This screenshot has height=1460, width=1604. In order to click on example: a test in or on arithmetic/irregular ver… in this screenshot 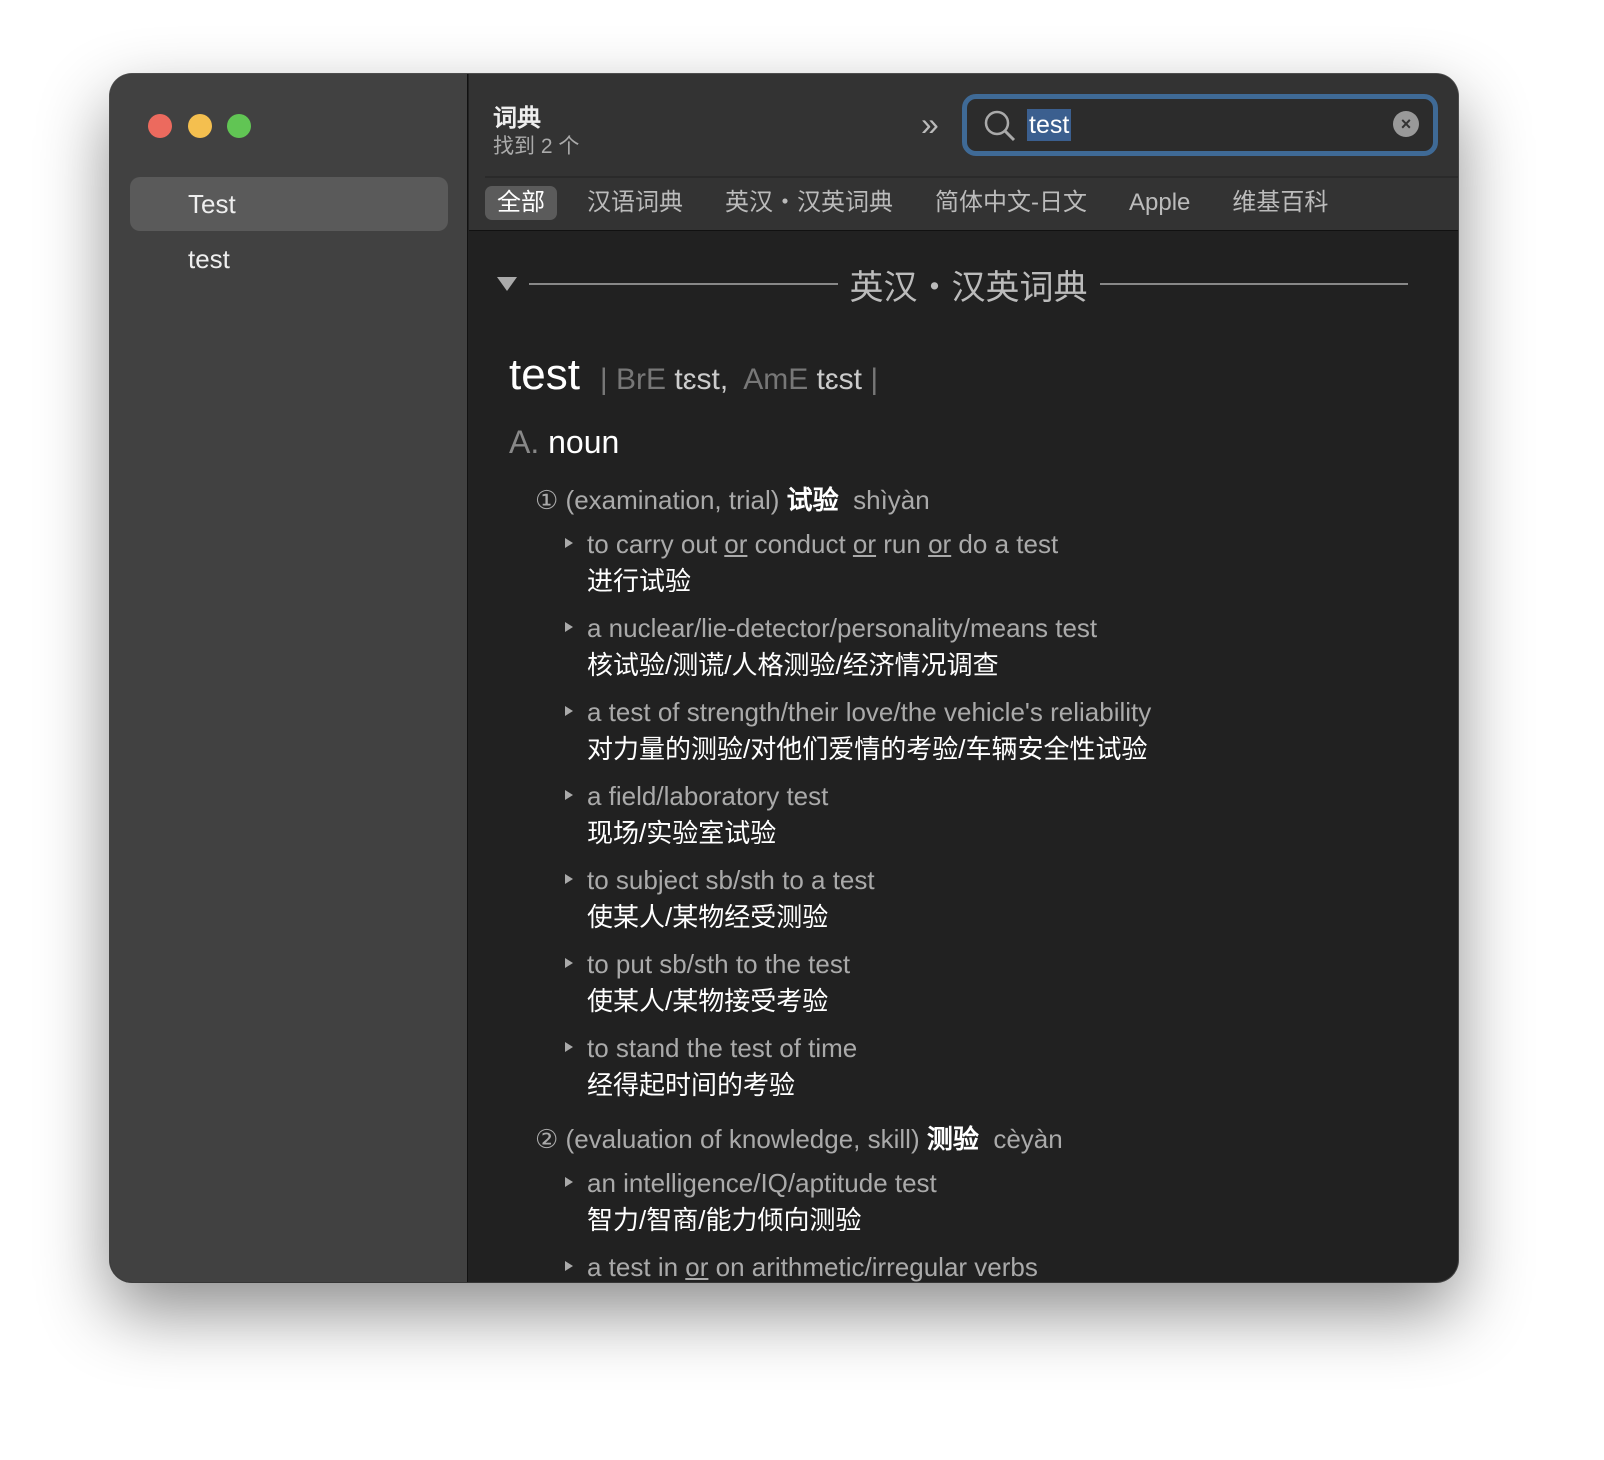, I will do `click(1011, 1266)`.